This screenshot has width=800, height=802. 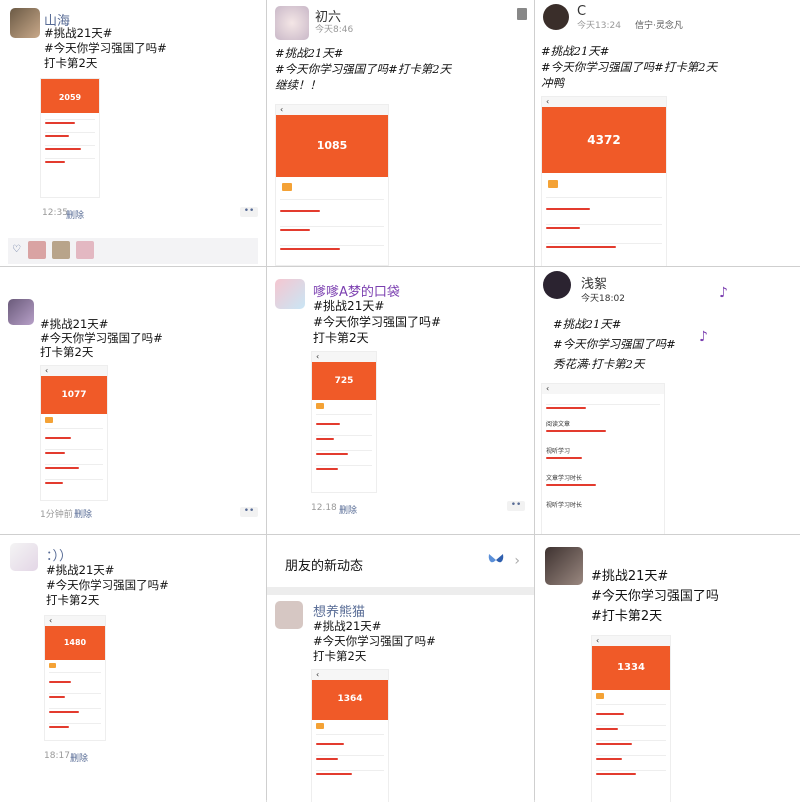 I want to click on post-cell-9: #挑战21天# #今天你学习强国了吗 #打卡第2天 ‹ 1334, so click(x=667, y=668).